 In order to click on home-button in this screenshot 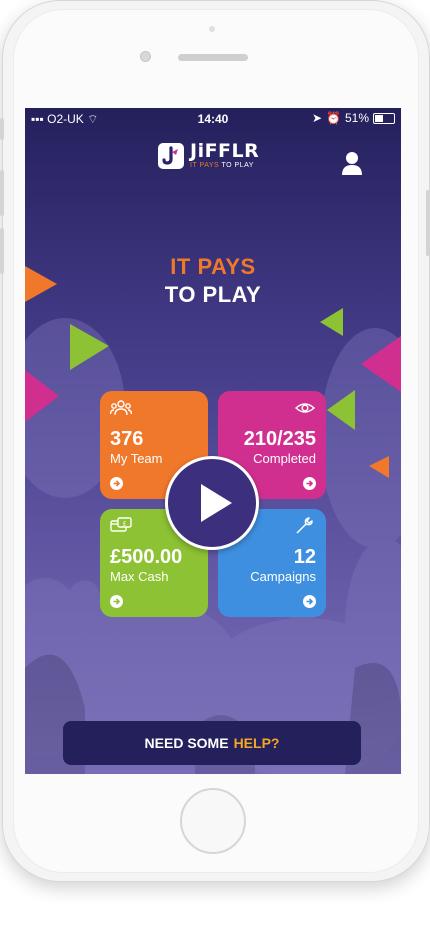, I will do `click(213, 821)`.